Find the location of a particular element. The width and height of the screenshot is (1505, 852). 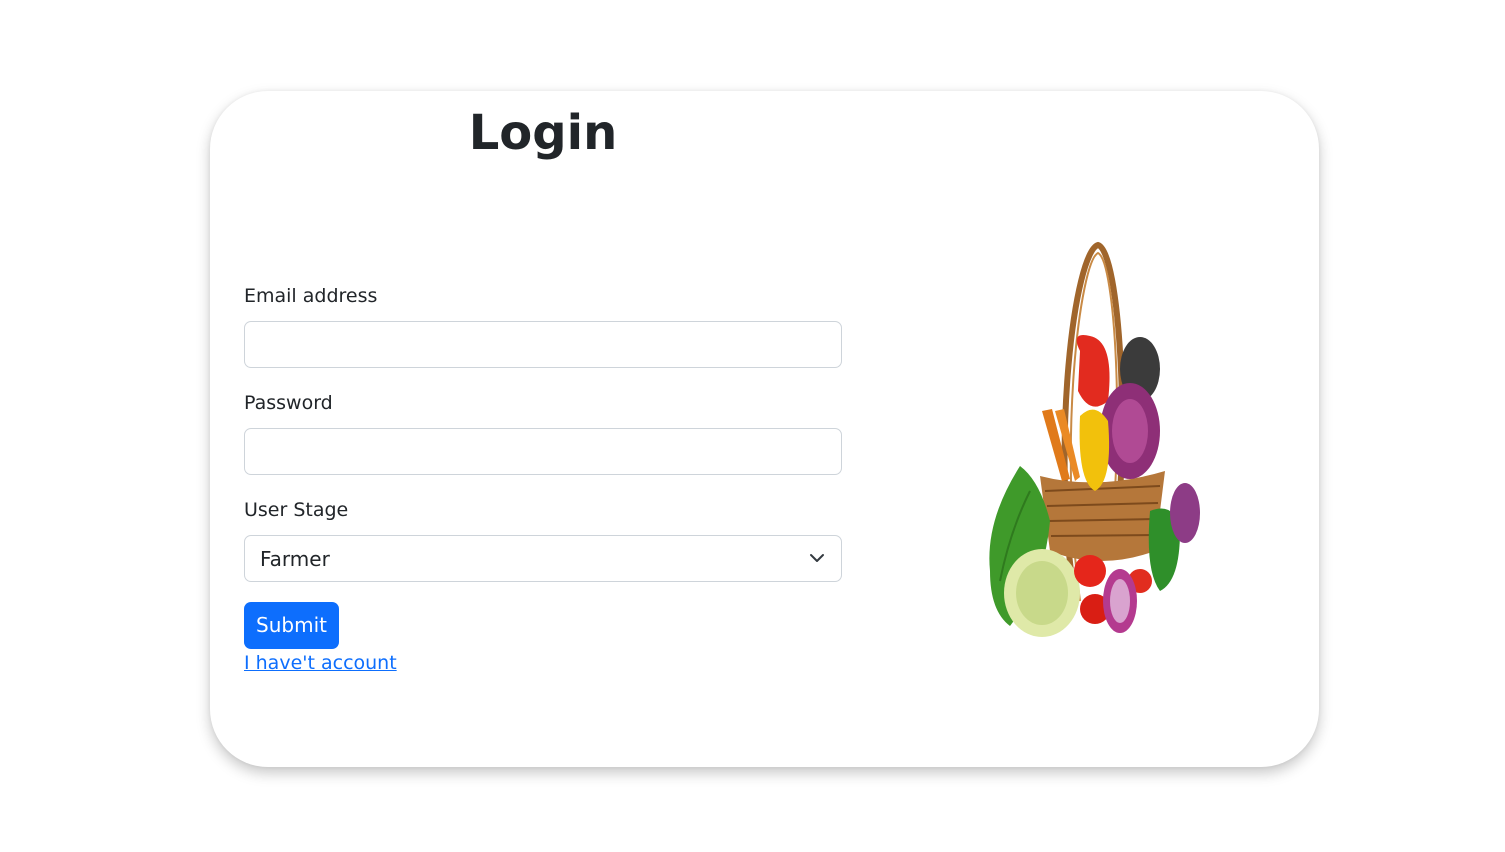

user-stage-value: Farmer is located at coordinates (295, 559).